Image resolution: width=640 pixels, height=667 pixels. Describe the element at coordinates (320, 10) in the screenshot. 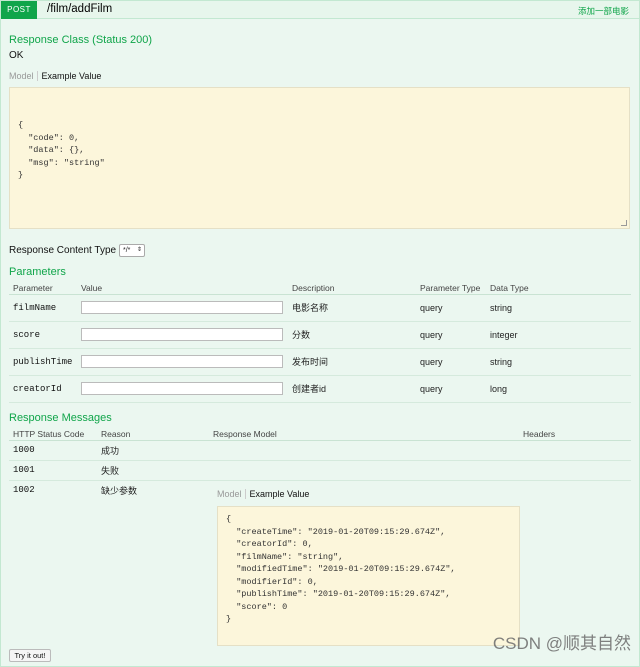

I see `operation-header: POST /film/addFilm 添加一部电影` at that location.